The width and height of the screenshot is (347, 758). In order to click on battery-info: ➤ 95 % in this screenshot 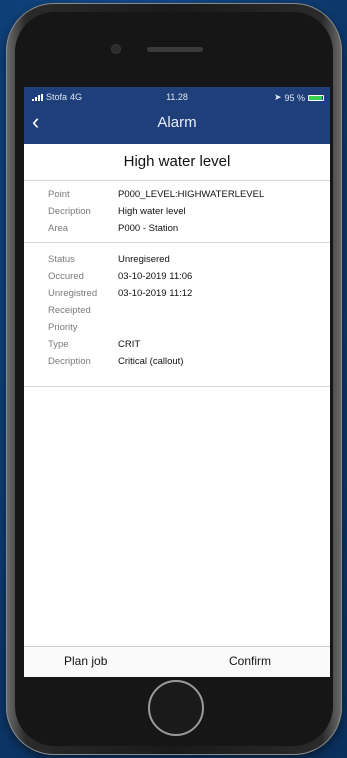, I will do `click(299, 97)`.